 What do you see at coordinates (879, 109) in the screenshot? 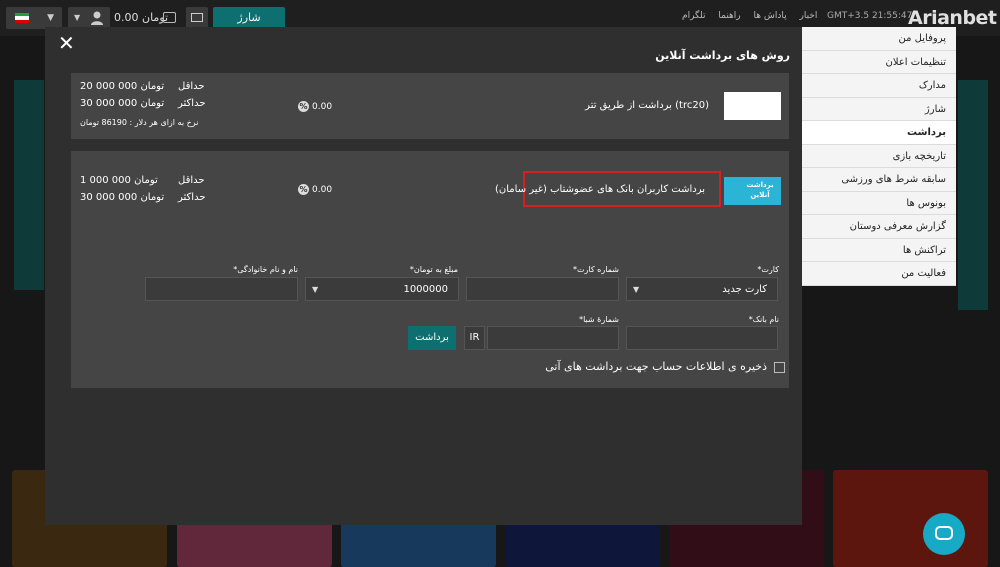
I see `sidebar-item-charge: شارژ` at bounding box center [879, 109].